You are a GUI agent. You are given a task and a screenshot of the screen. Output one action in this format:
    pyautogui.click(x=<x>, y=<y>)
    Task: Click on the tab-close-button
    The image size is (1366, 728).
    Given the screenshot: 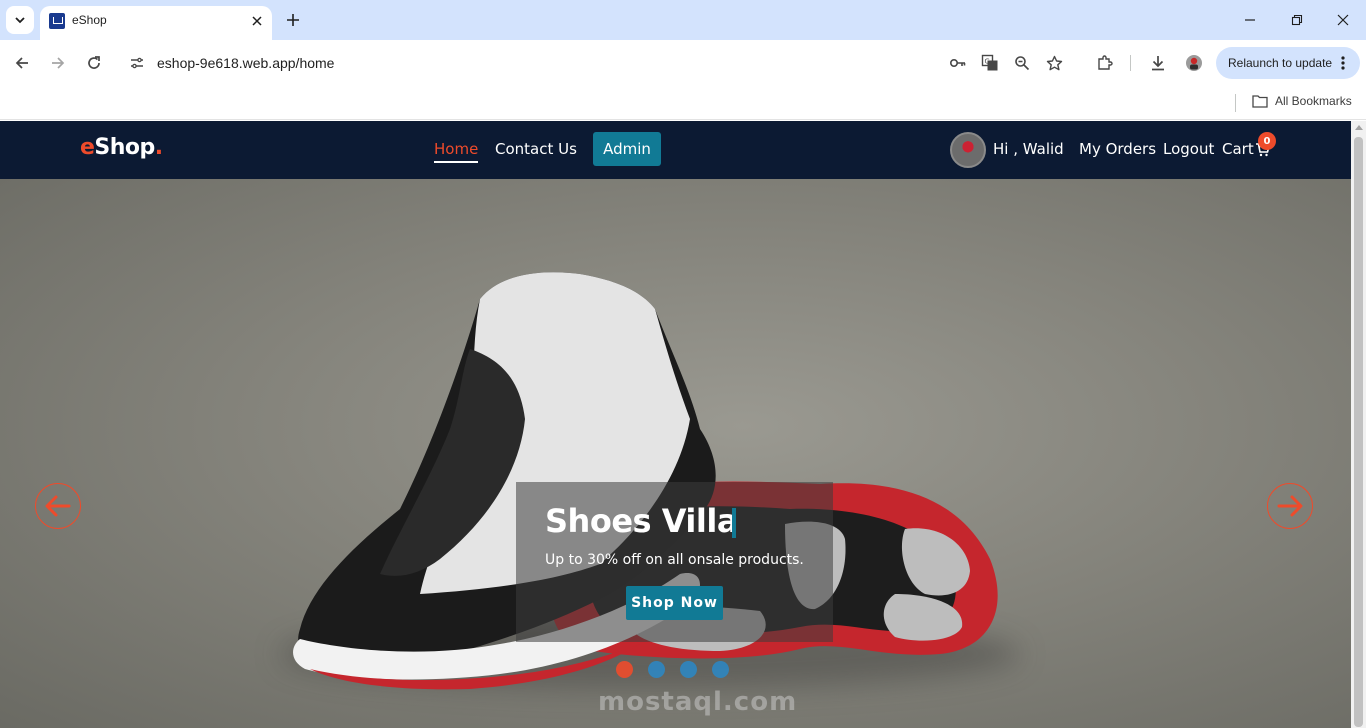 What is the action you would take?
    pyautogui.click(x=257, y=21)
    